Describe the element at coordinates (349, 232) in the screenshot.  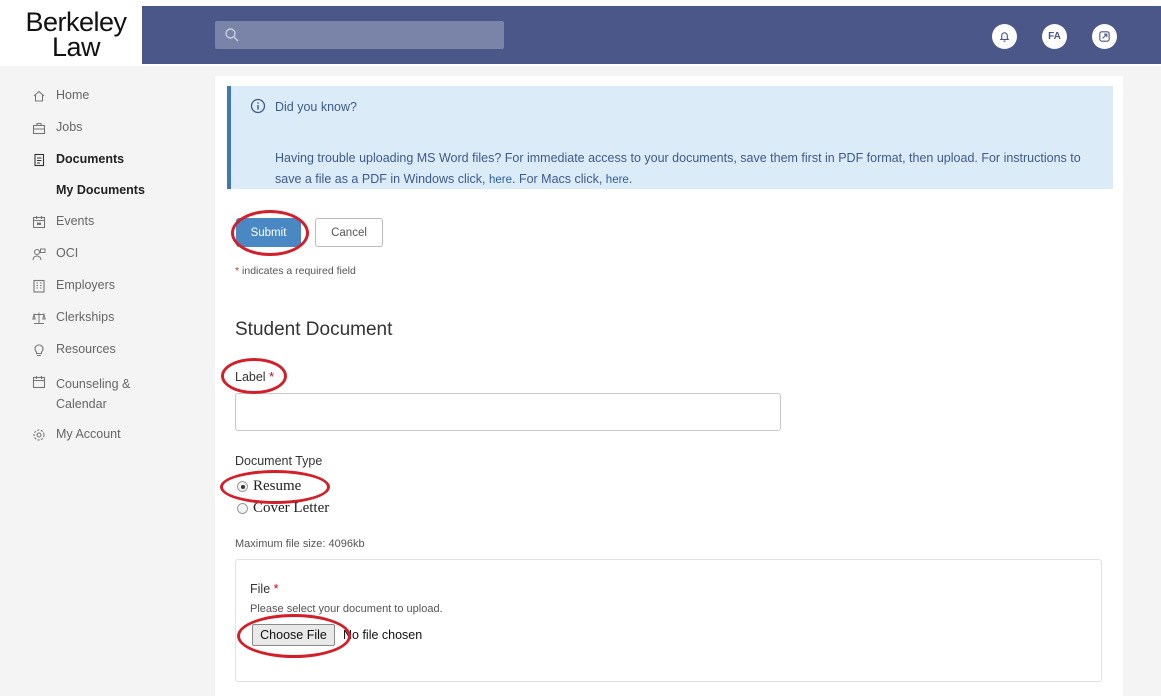
I see `cancel-button: Cancel` at that location.